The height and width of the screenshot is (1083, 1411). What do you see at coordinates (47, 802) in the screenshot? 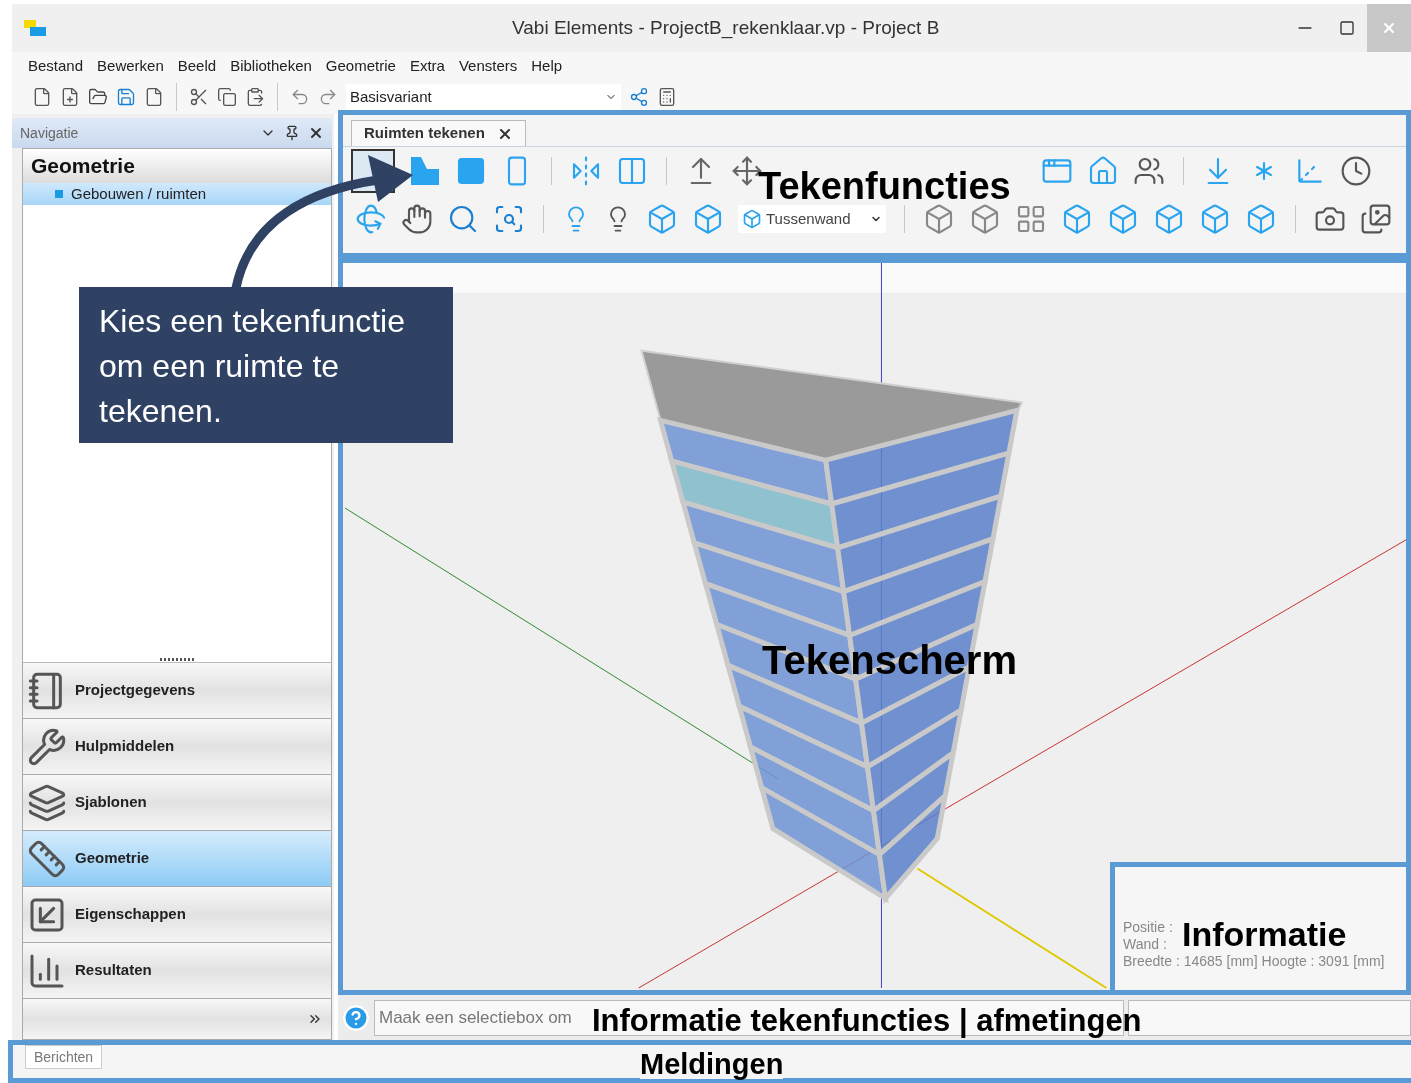
I see `layers-icon` at bounding box center [47, 802].